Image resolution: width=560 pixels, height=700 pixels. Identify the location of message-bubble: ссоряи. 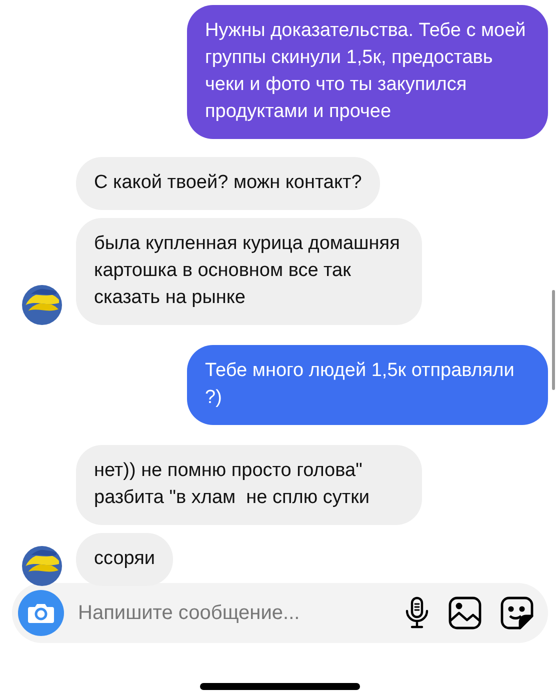
(125, 559).